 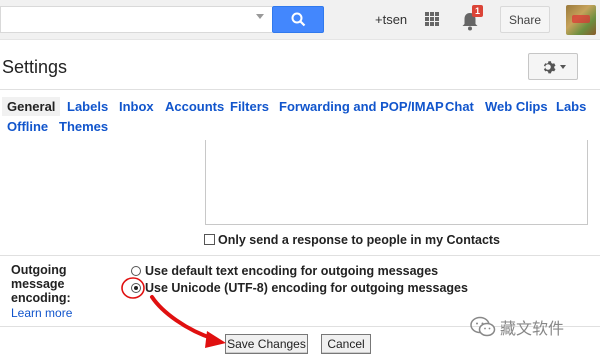 I want to click on encoding-section-label: Outgoing message encoding:, so click(x=41, y=284).